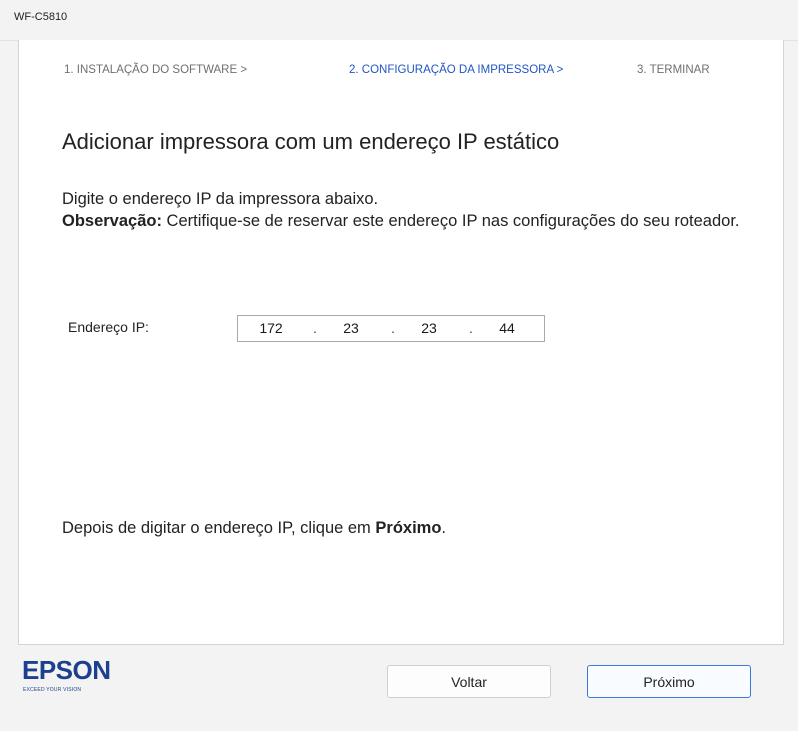  I want to click on window-title: WF-C5810, so click(41, 17).